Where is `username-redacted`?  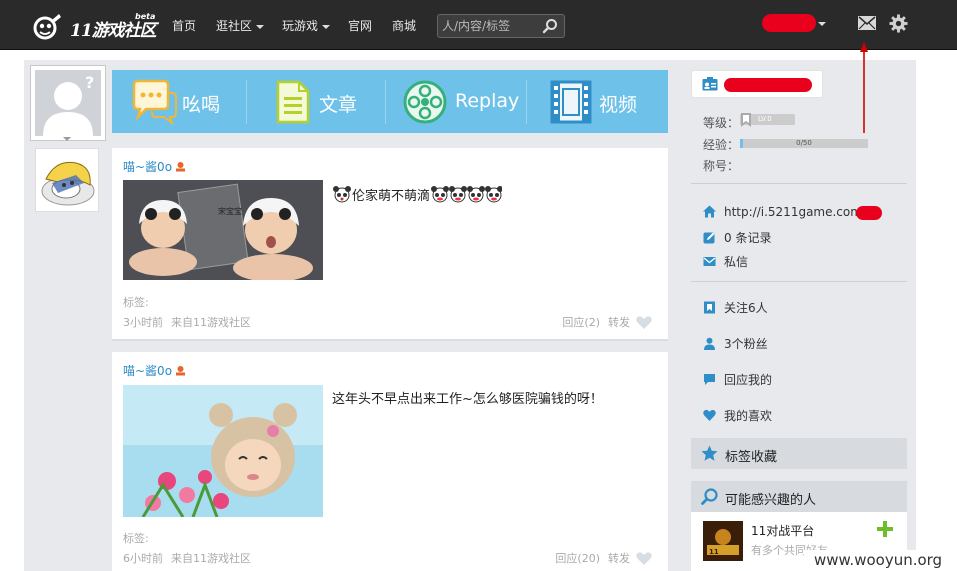
username-redacted is located at coordinates (789, 23).